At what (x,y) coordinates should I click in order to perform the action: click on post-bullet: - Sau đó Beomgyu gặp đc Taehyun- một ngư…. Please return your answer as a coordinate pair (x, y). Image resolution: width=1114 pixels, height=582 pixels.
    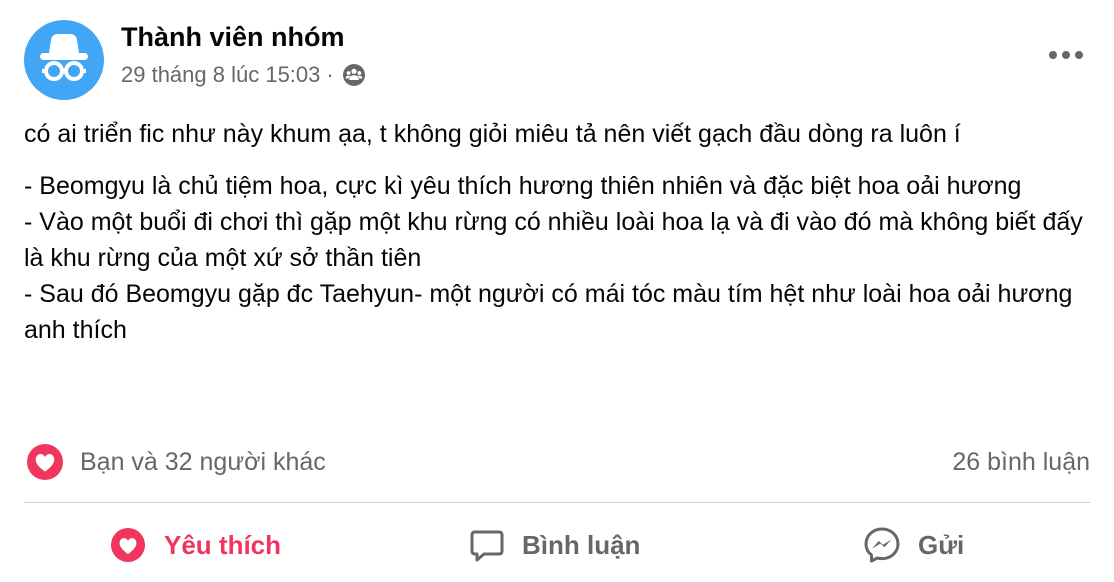
    Looking at the image, I should click on (548, 312).